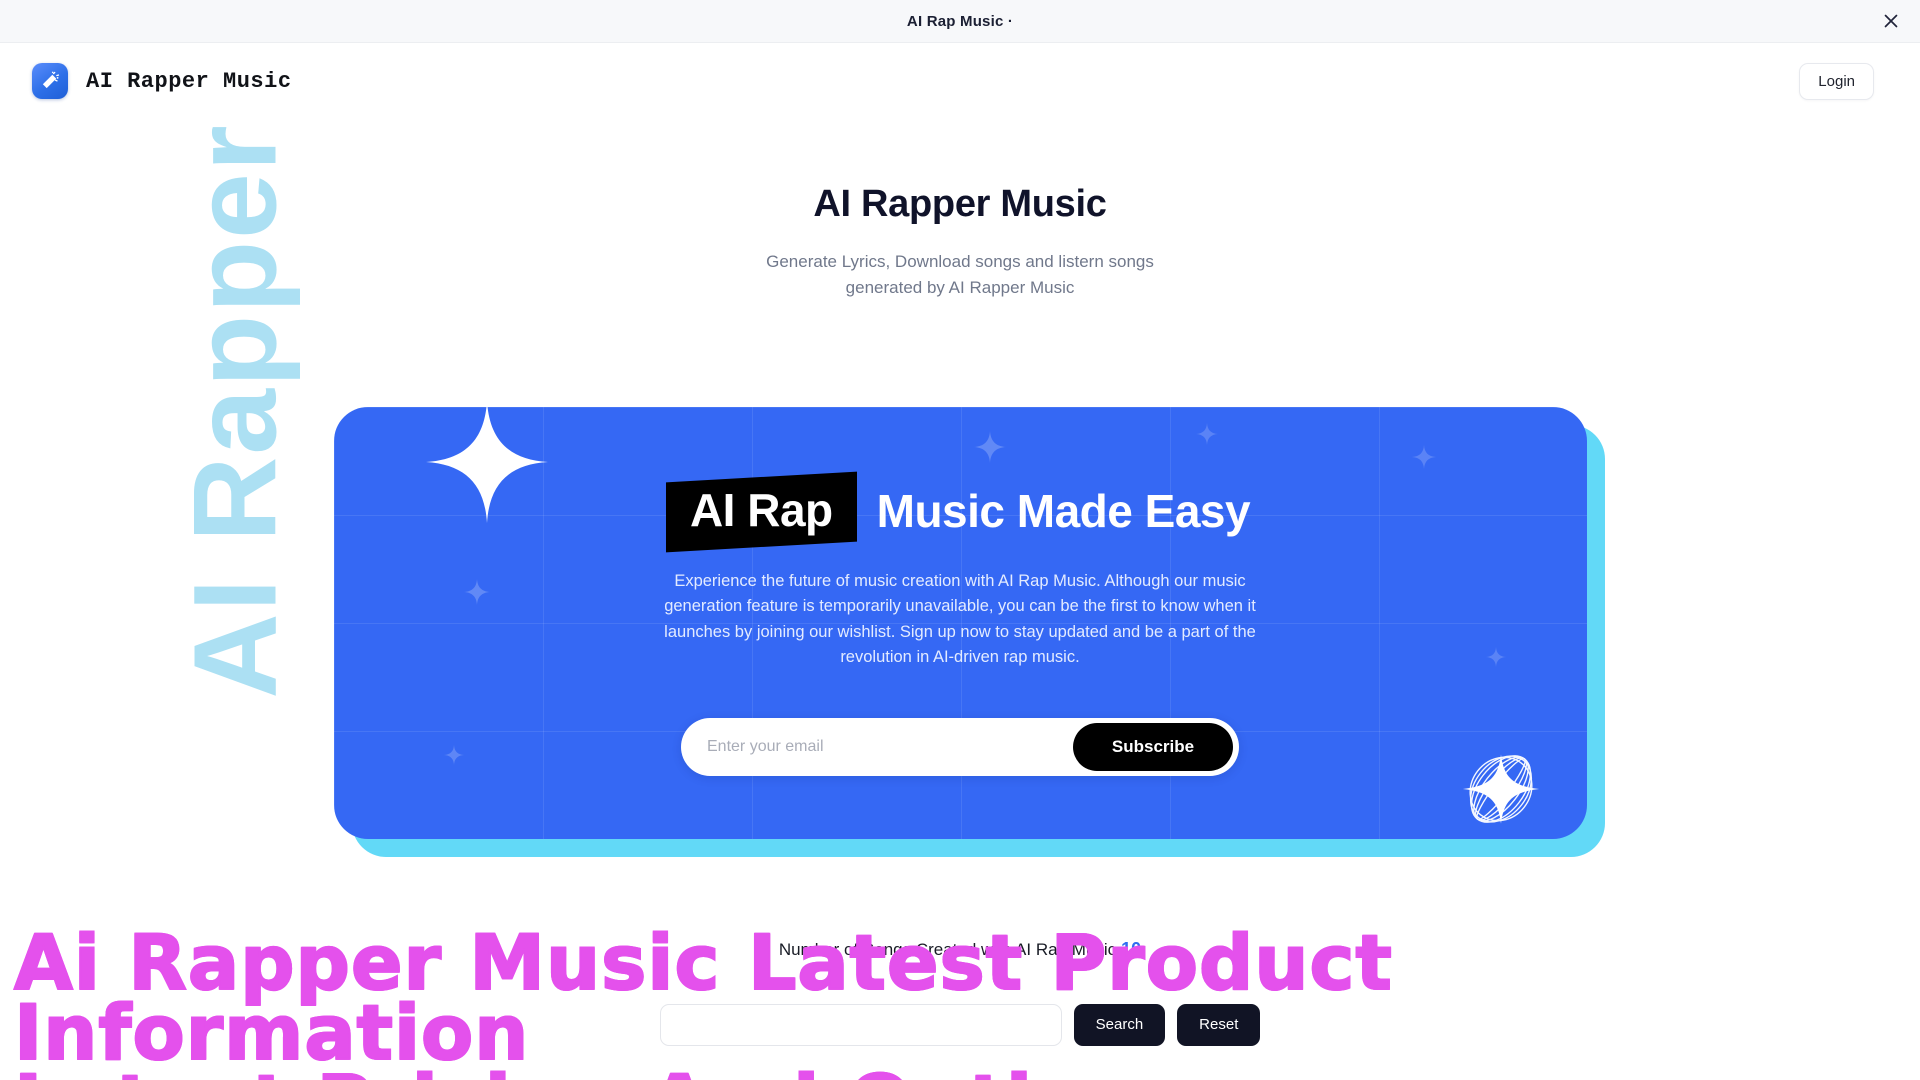 This screenshot has height=1080, width=1920. What do you see at coordinates (960, 204) in the screenshot?
I see `page-title: AI Rapper Music` at bounding box center [960, 204].